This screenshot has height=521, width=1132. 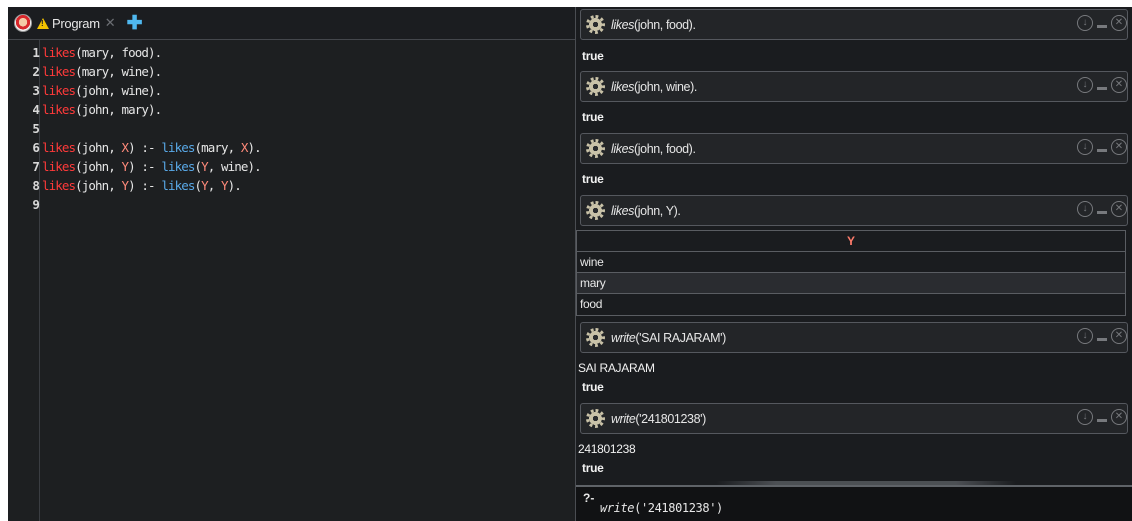 I want to click on code-text: likes(mary, food)., so click(x=102, y=52).